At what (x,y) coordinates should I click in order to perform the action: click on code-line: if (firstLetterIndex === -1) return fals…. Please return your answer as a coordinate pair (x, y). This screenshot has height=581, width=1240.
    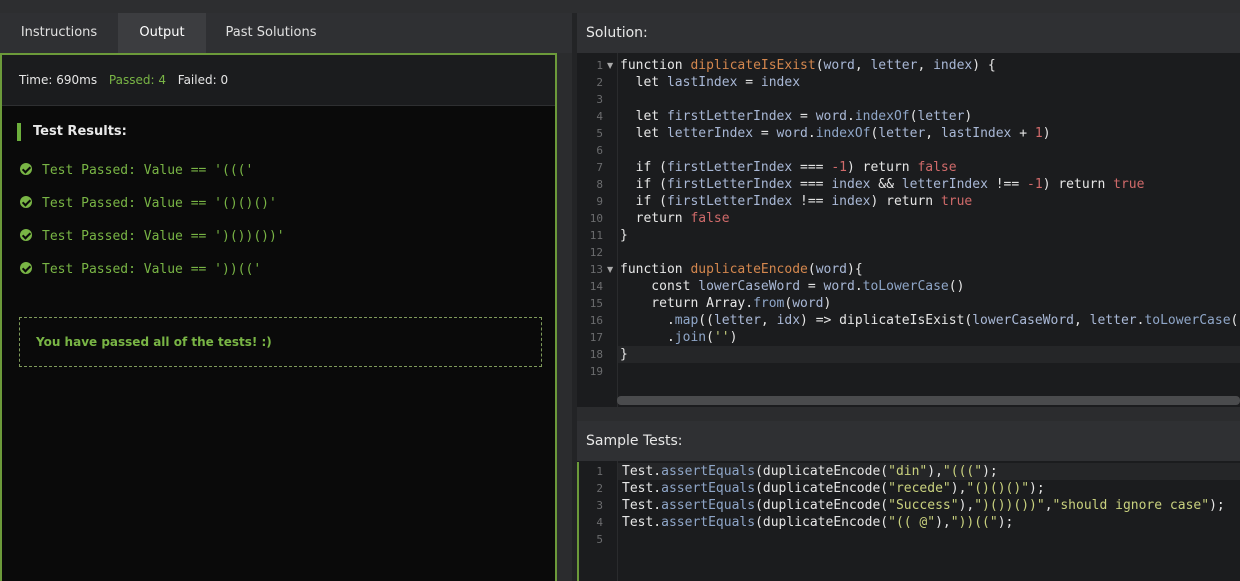
    Looking at the image, I should click on (788, 167).